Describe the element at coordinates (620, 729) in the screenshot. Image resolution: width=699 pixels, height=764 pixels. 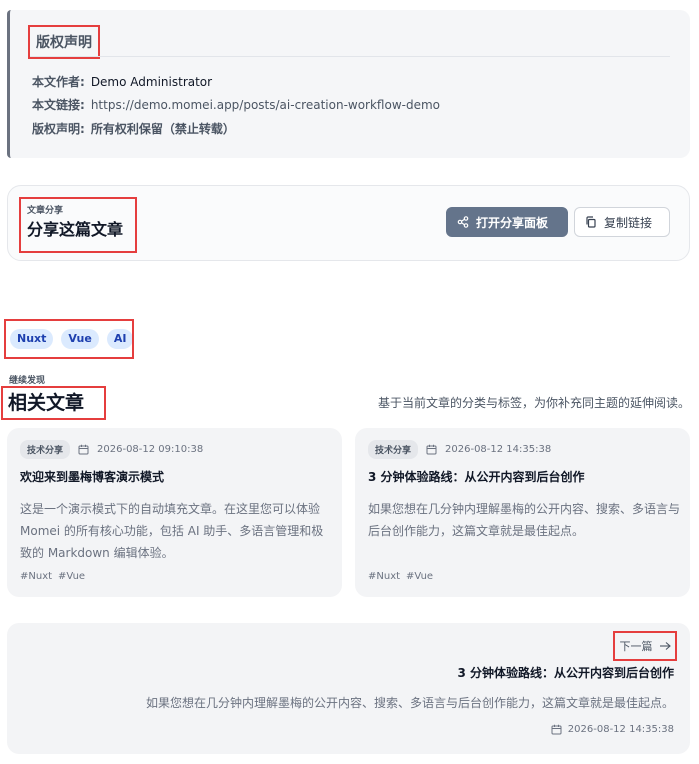
I see `next-post-date: 2026-08-12 14:35:38` at that location.